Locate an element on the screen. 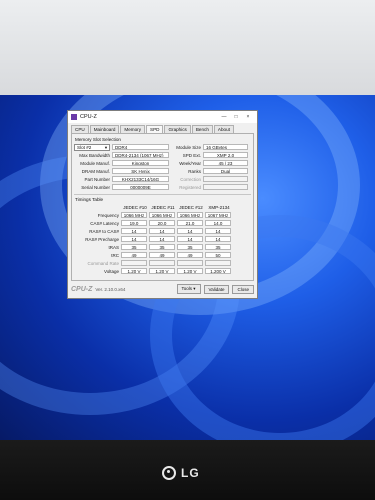 This screenshot has width=375, height=500. timings-col-header: JEDEC #11 is located at coordinates (163, 207).